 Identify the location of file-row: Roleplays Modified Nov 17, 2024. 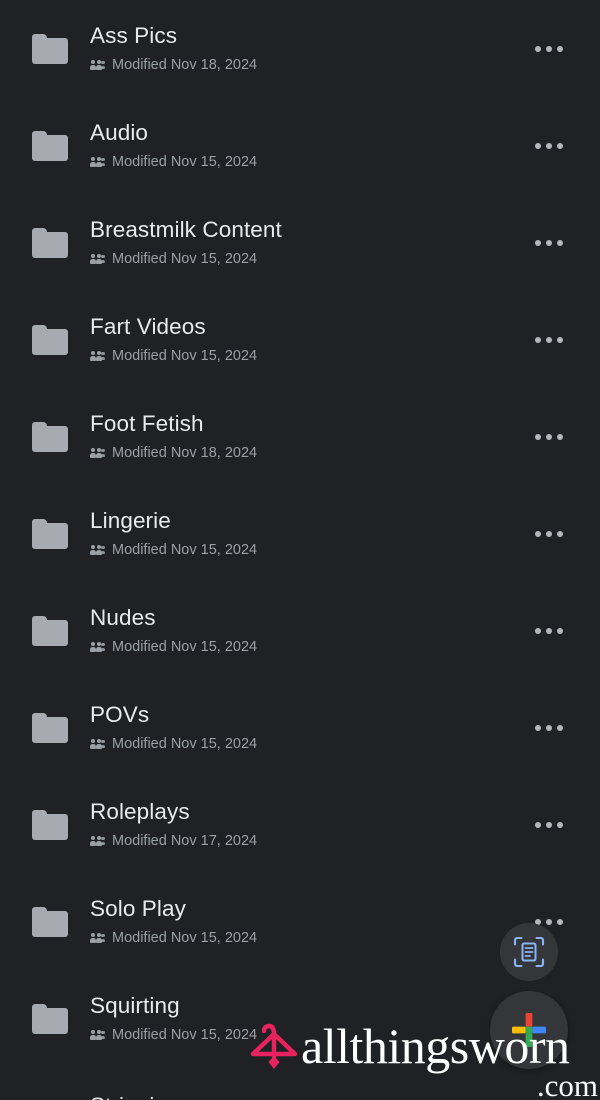
(300, 824).